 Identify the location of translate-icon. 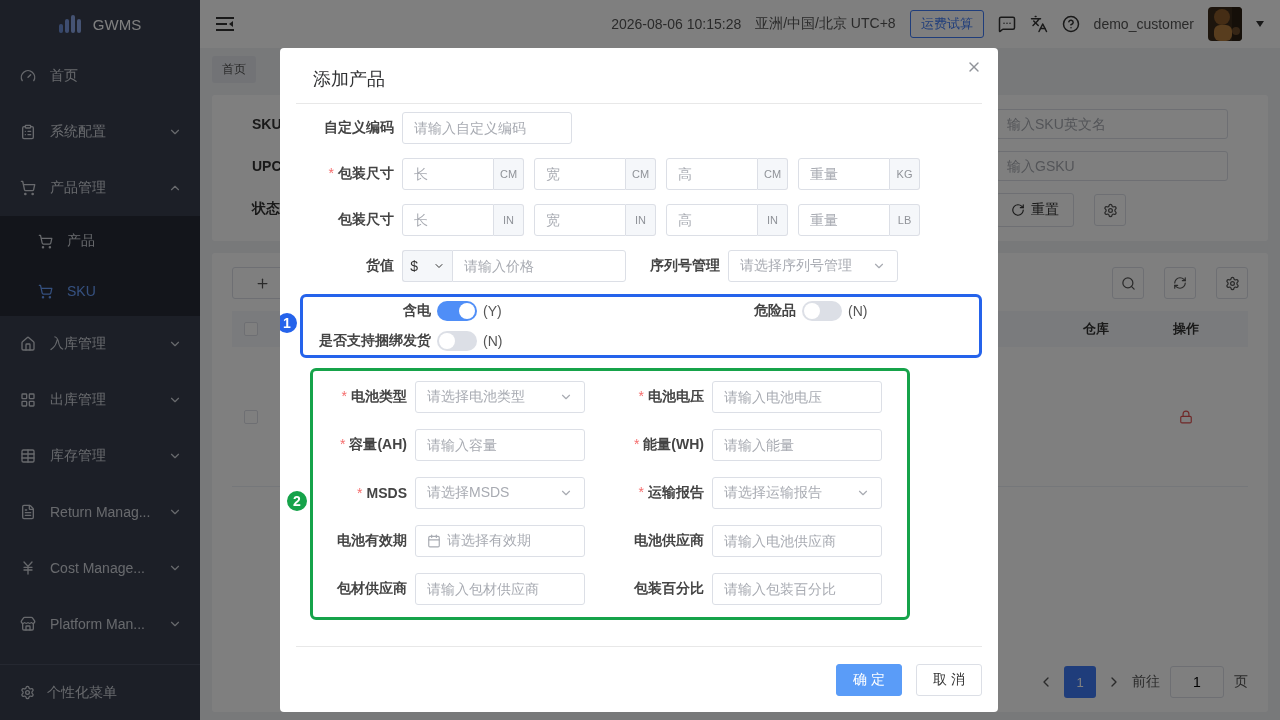
(1038, 24).